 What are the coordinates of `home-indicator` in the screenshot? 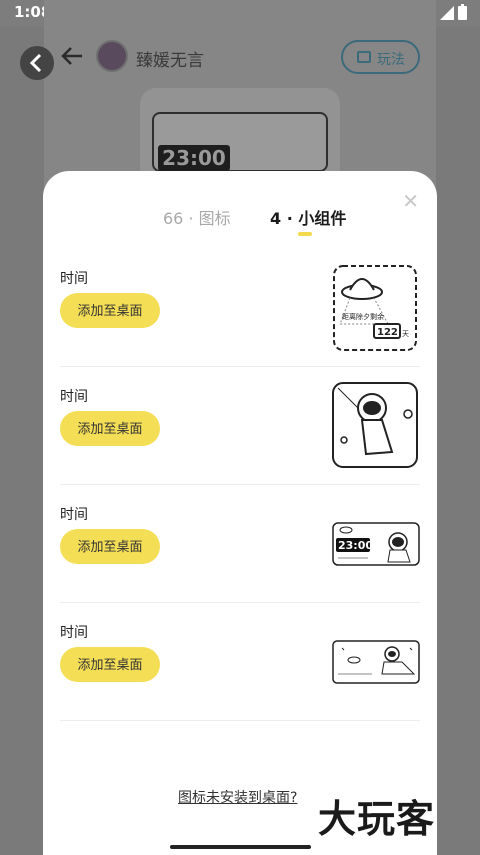 It's located at (240, 847).